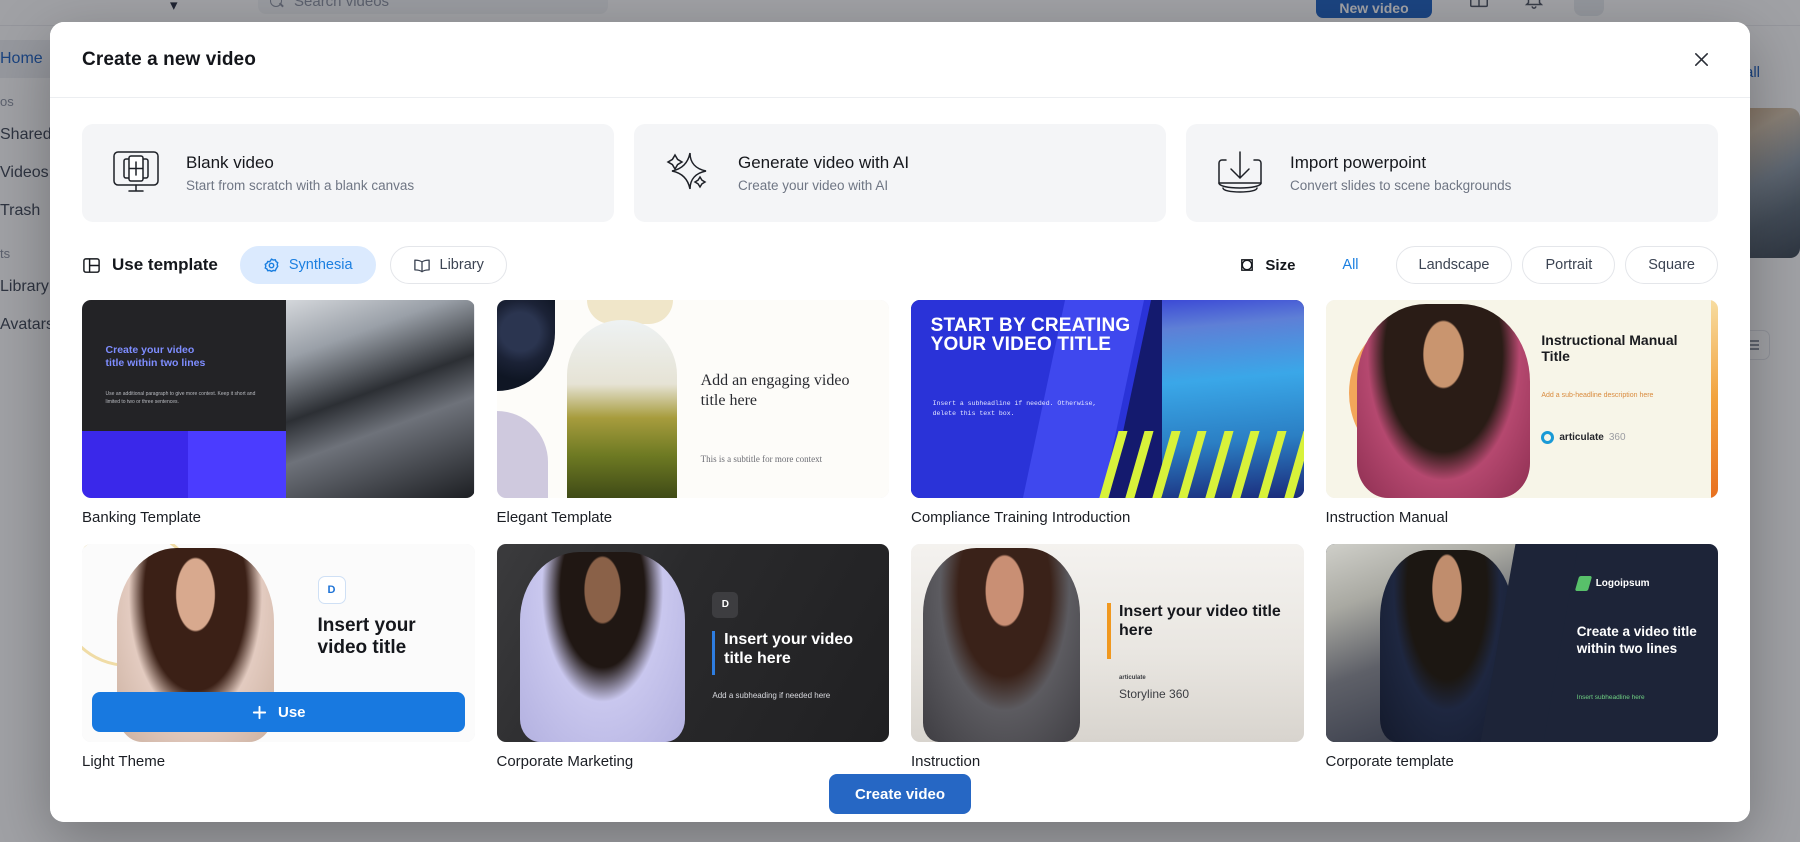  What do you see at coordinates (300, 185) in the screenshot?
I see `option-subtitle: Start from scratch with a blank canvas` at bounding box center [300, 185].